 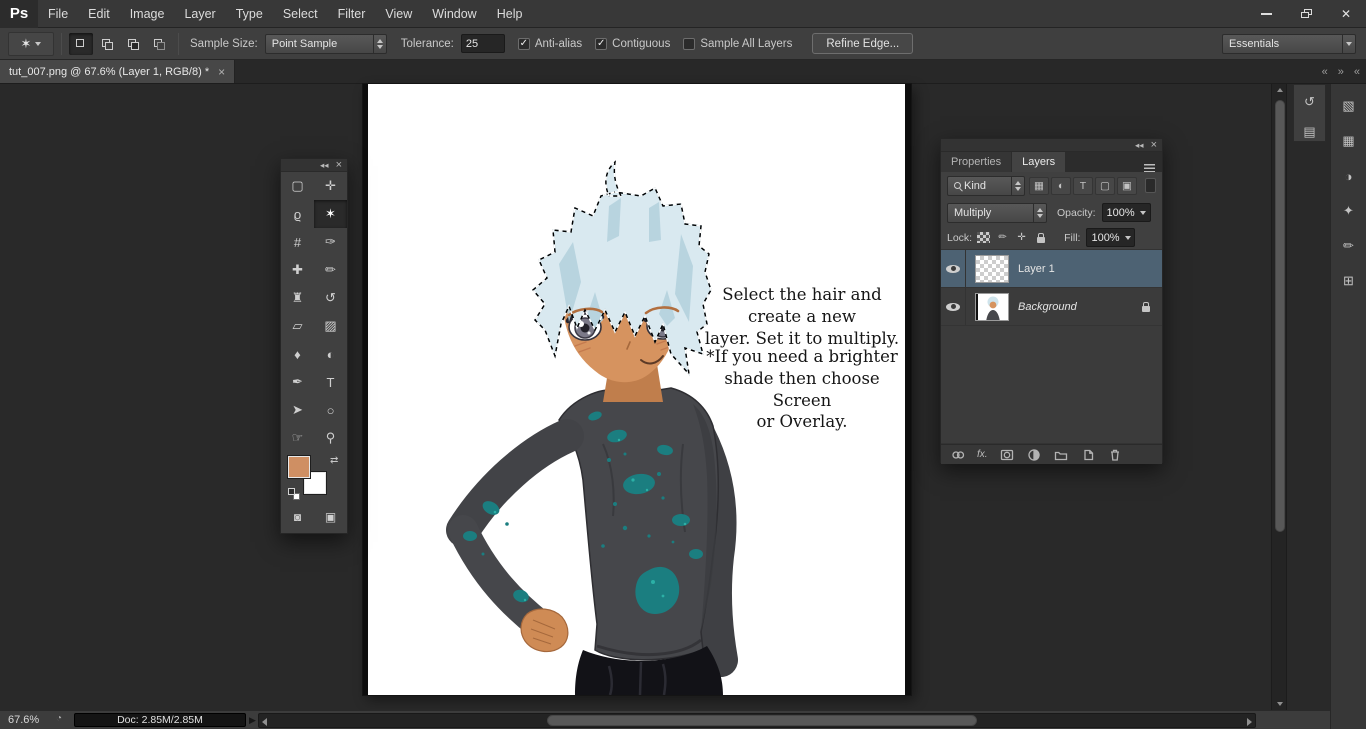 I want to click on tab-scroll-left-icon: «, so click(x=1325, y=72).